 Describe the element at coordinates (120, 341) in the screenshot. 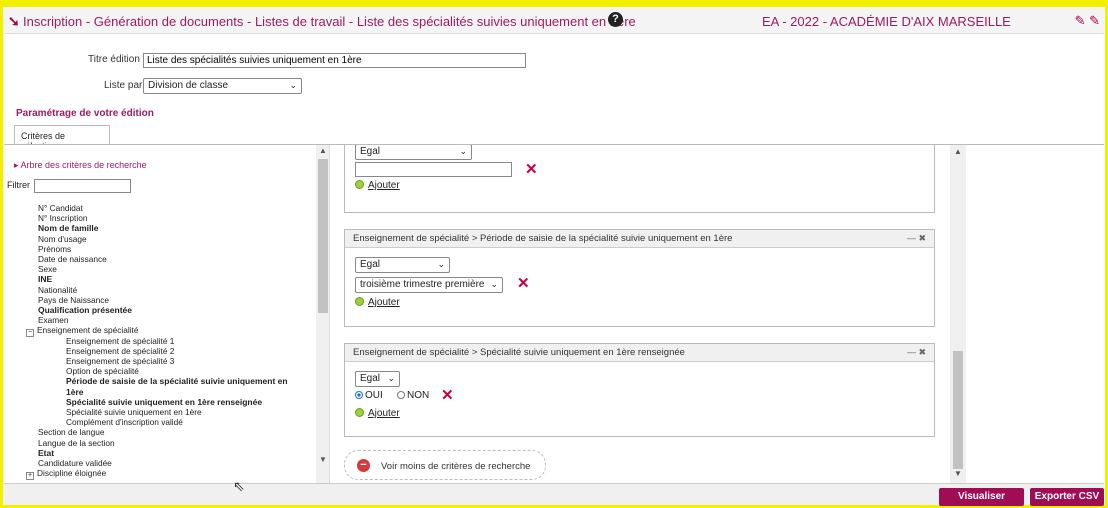

I see `tree-item: Enseignement de spécialité 1` at that location.